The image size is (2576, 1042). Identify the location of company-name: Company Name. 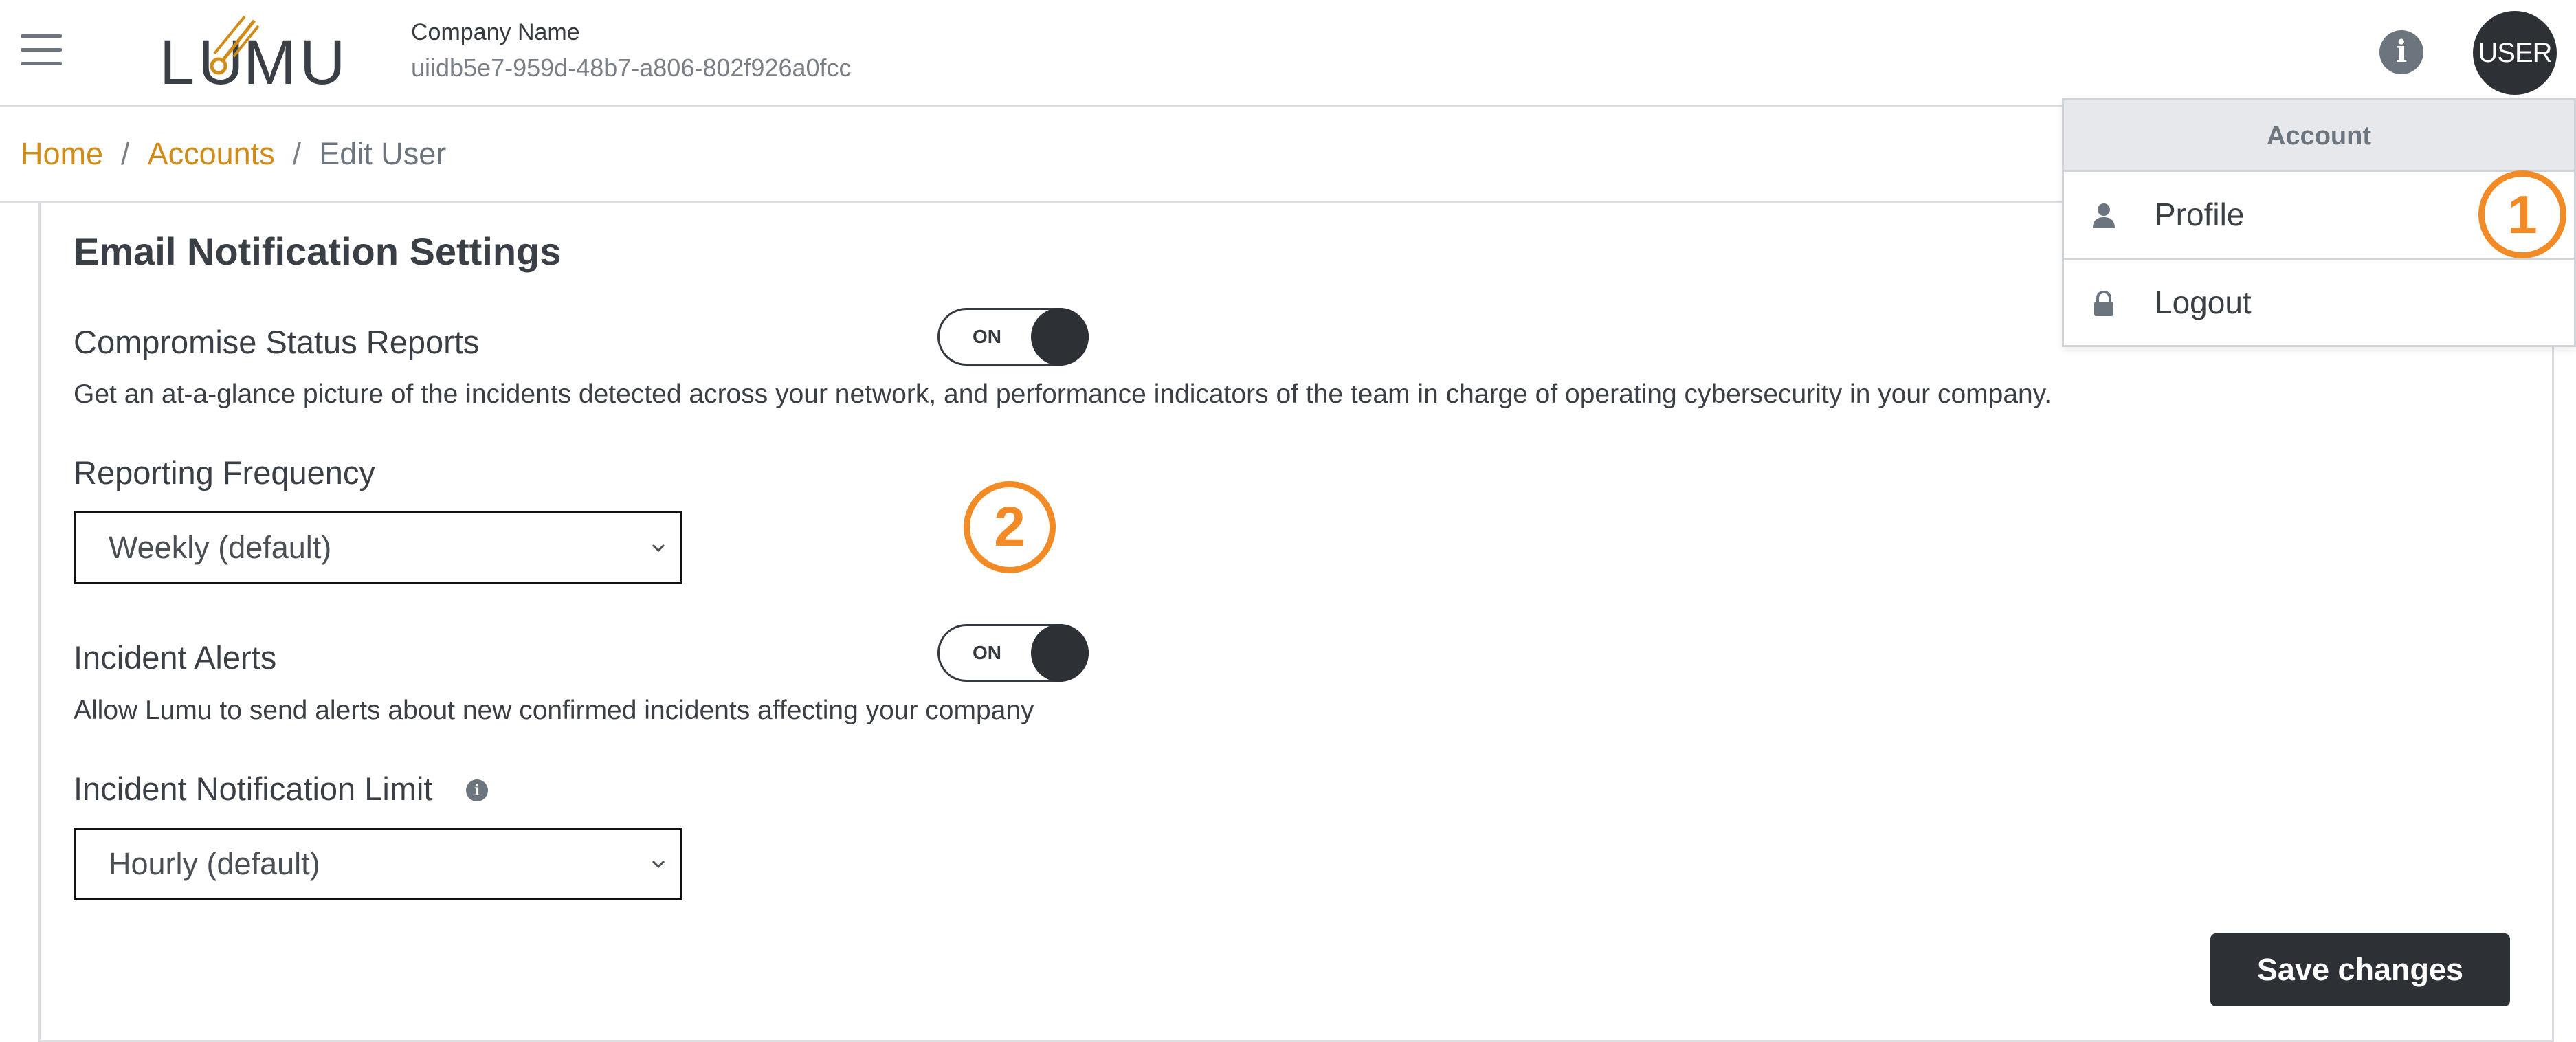
(495, 32).